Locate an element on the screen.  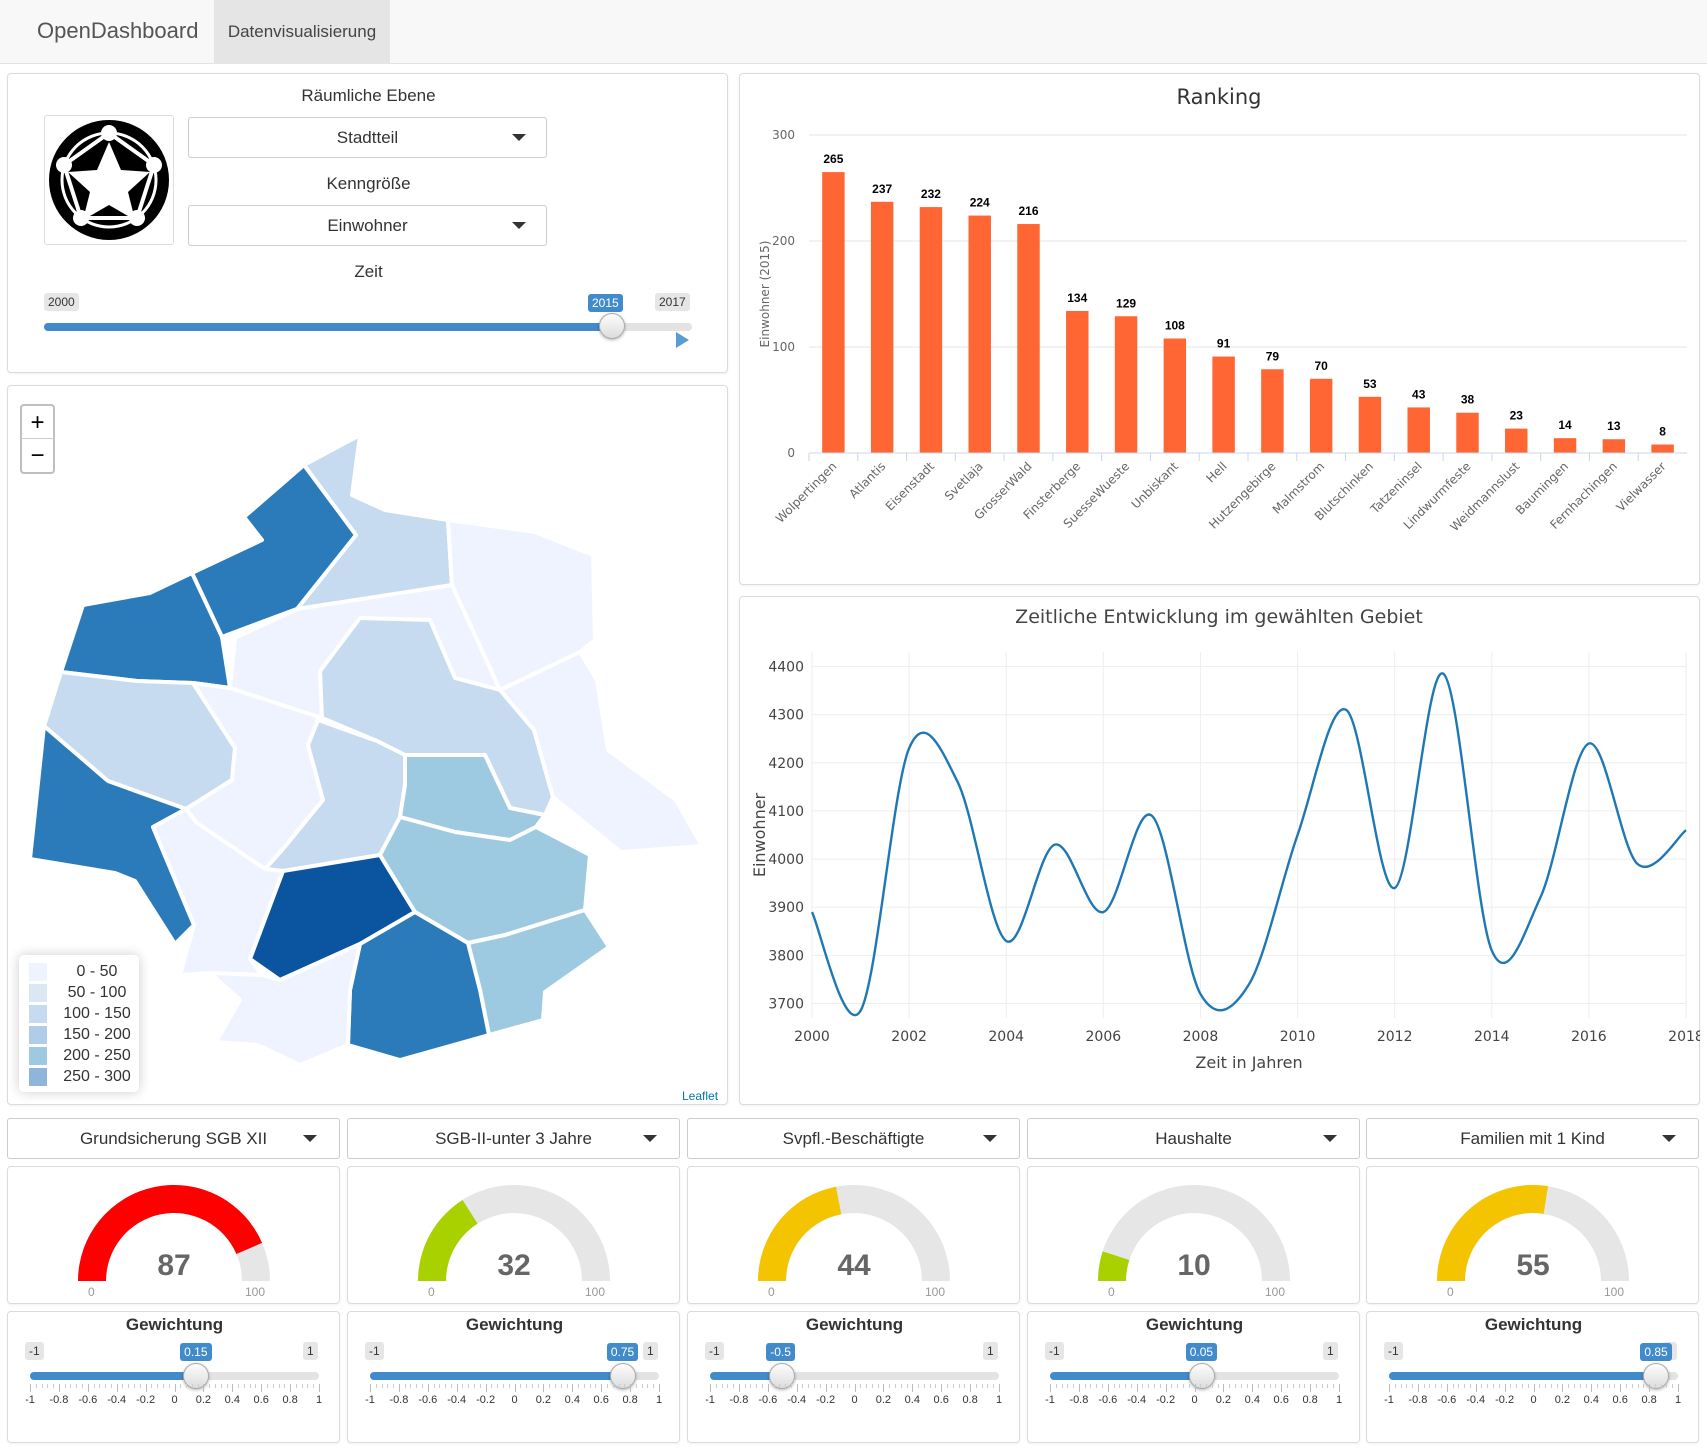
category-label: Vielwasser is located at coordinates (1641, 486).